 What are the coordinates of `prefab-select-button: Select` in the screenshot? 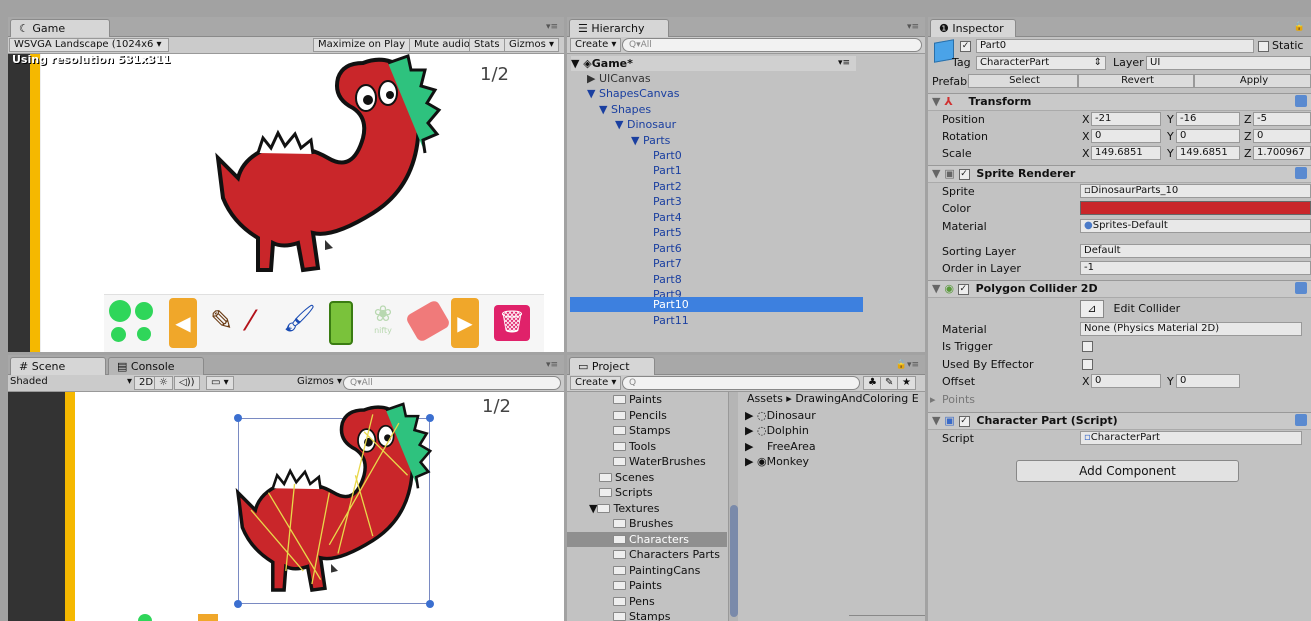 It's located at (1023, 81).